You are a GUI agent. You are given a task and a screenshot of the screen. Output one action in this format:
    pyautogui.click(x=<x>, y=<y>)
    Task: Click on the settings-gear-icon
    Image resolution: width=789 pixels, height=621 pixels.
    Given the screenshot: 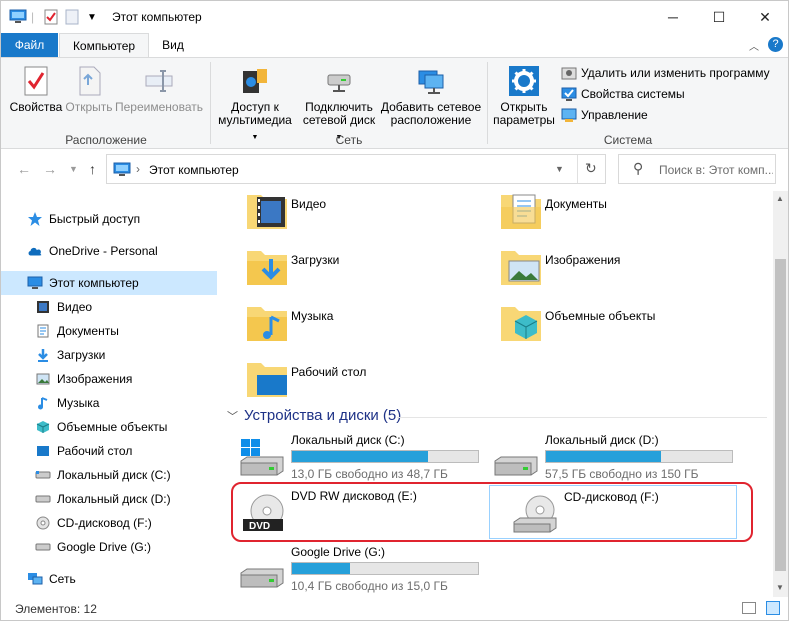 What is the action you would take?
    pyautogui.click(x=524, y=81)
    